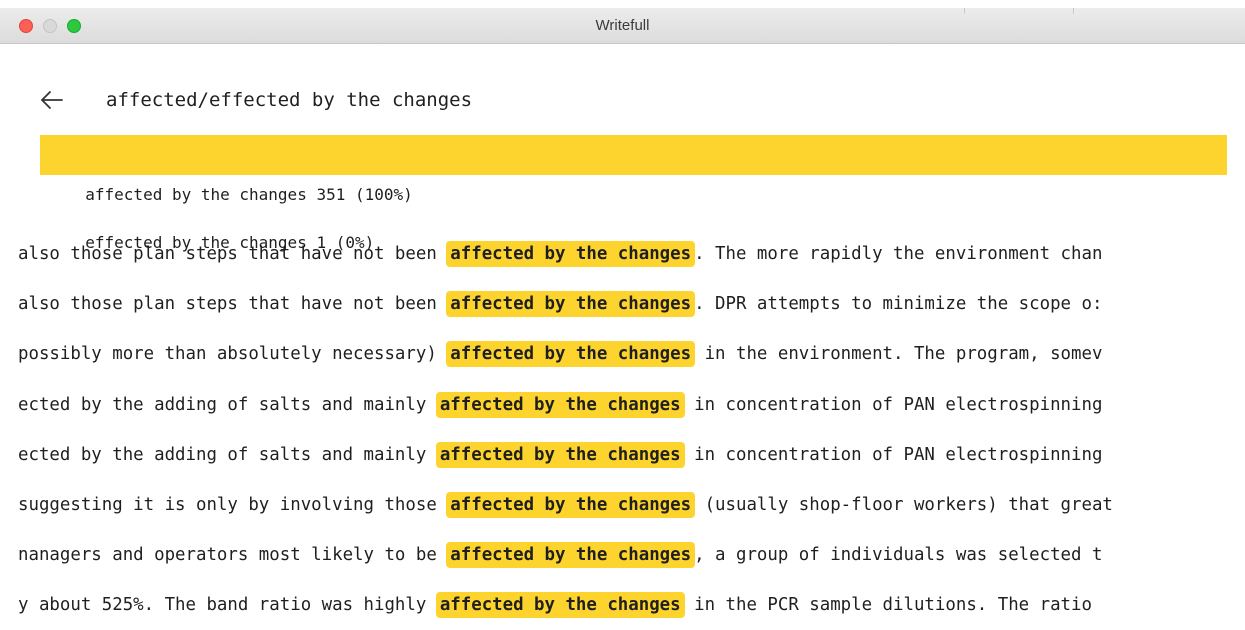  I want to click on example-after: in the environment. The program, somev, so click(898, 354).